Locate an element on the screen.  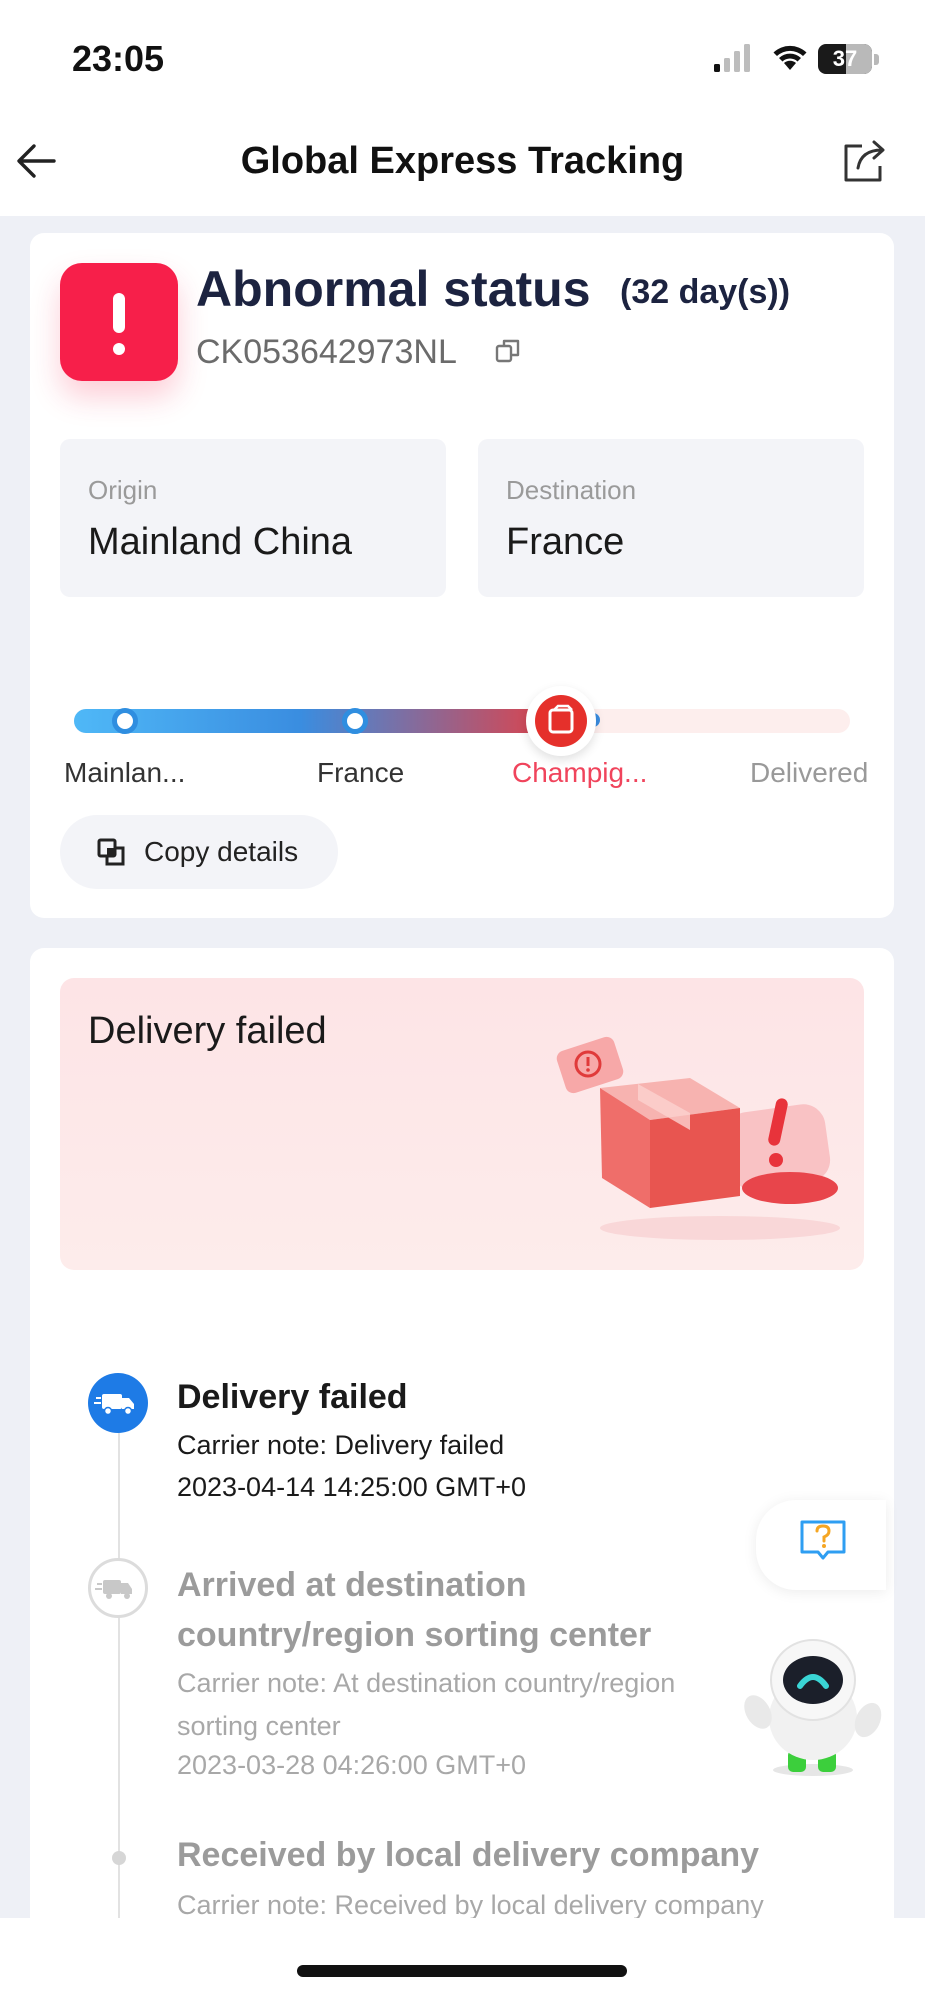
status-time: 23:05 is located at coordinates (118, 58).